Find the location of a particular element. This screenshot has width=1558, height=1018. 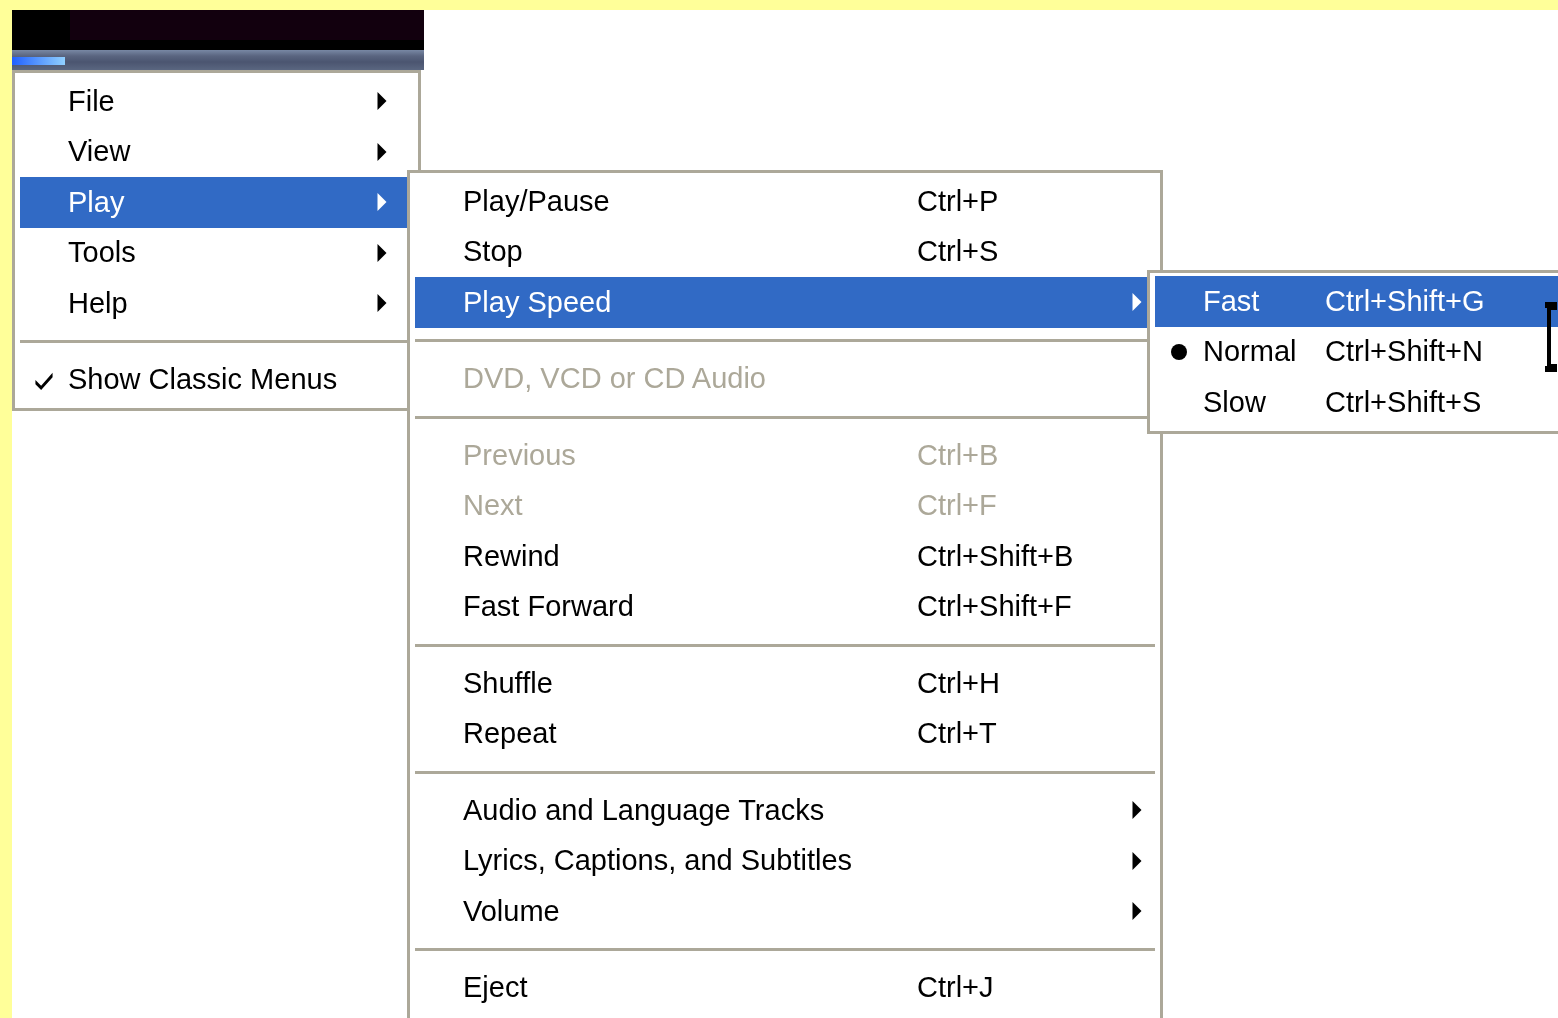

menu-item: Fast Ctrl+Shift+G is located at coordinates (1356, 301).